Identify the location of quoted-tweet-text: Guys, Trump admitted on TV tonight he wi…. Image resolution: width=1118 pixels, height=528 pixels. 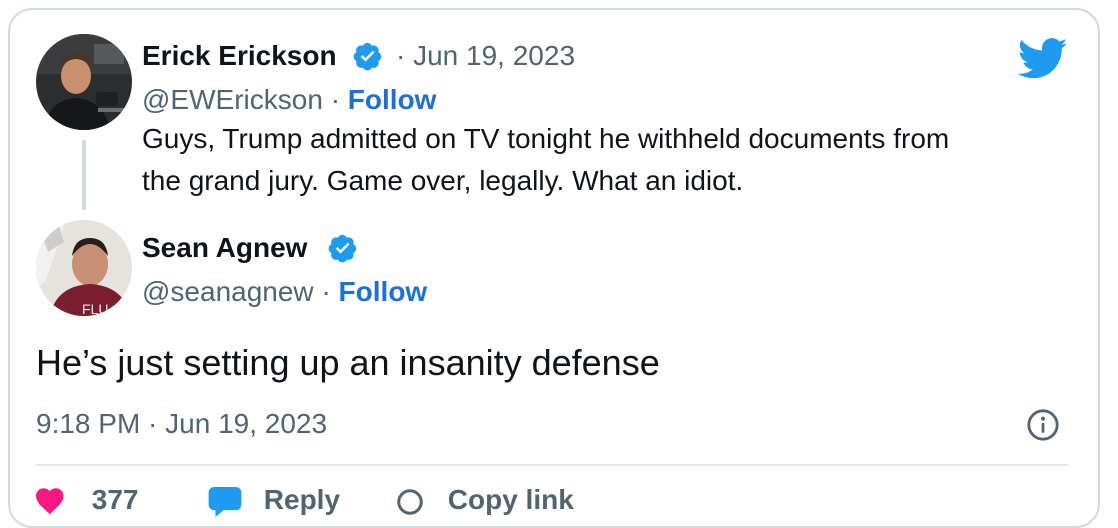
(545, 160).